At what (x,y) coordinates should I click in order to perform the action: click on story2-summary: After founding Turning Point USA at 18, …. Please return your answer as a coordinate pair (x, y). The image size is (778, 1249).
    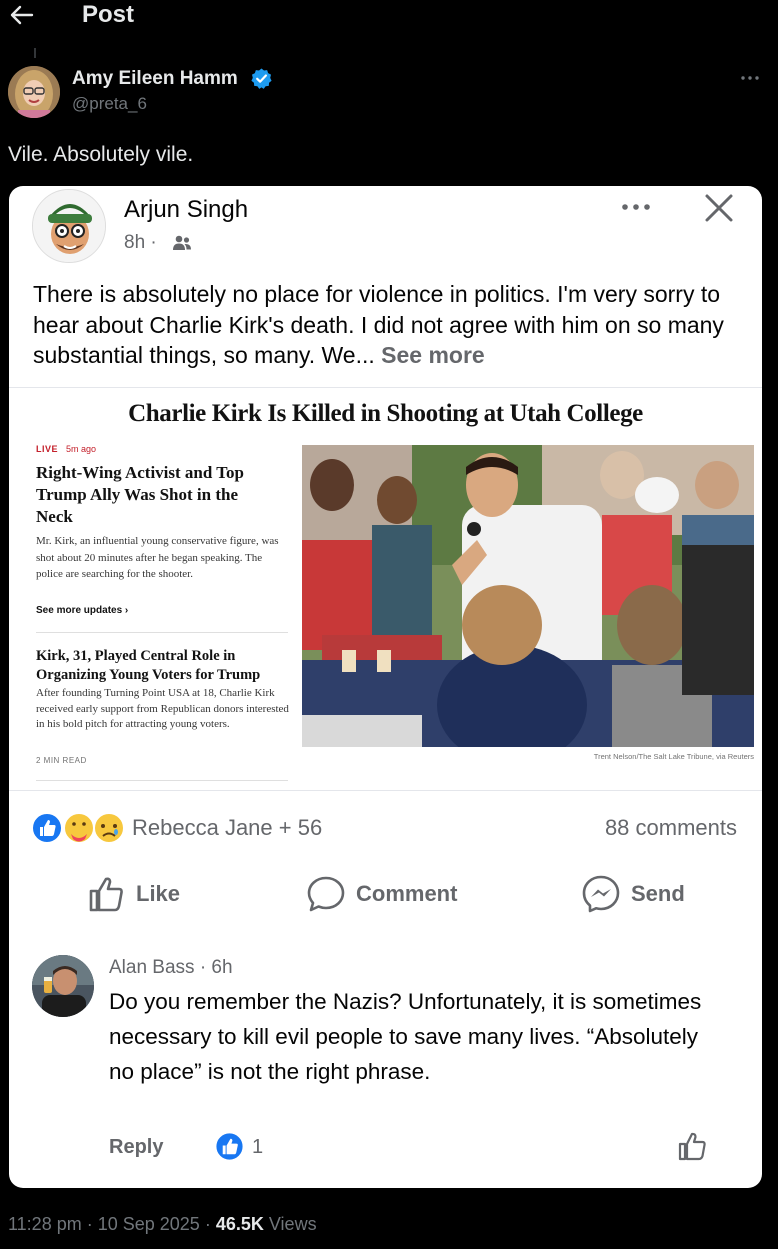
    Looking at the image, I should click on (162, 708).